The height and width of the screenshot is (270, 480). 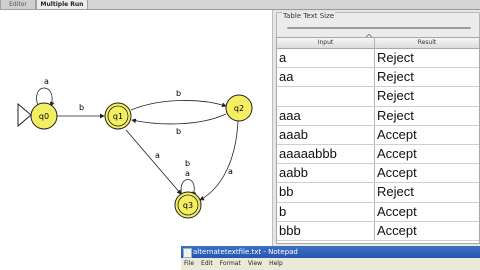 I want to click on input-cell: b, so click(x=326, y=211).